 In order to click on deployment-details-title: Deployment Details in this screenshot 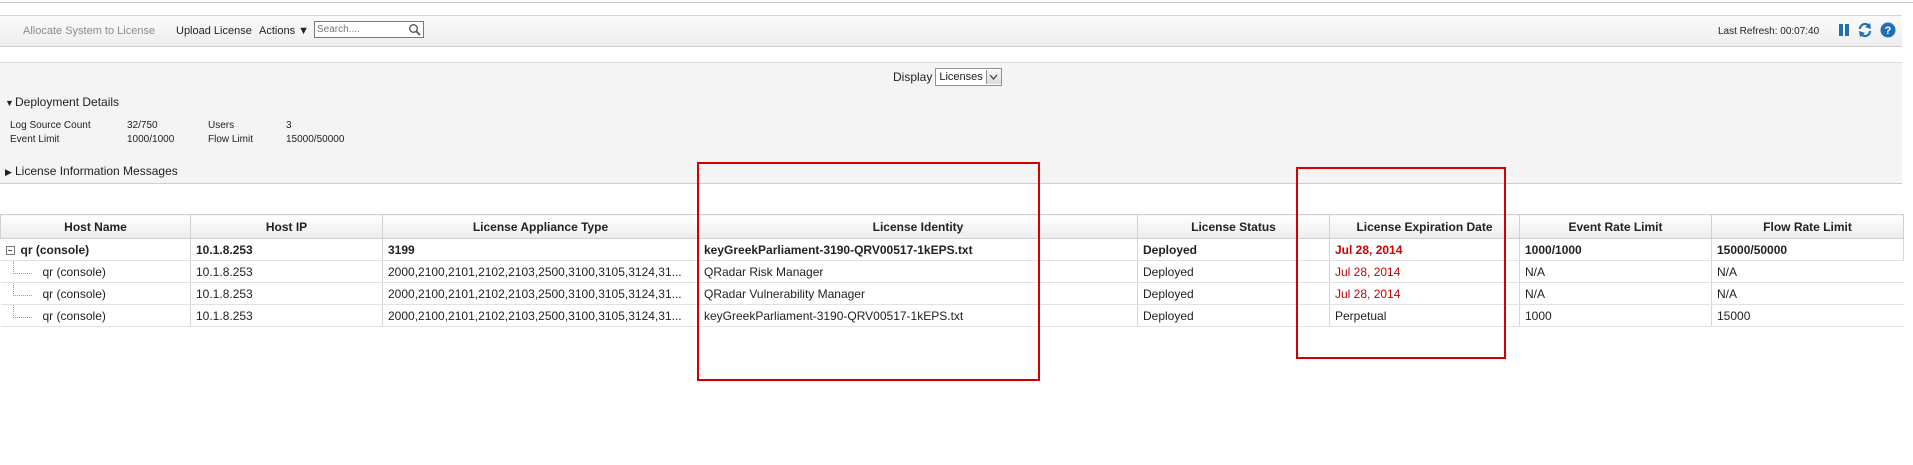, I will do `click(67, 102)`.